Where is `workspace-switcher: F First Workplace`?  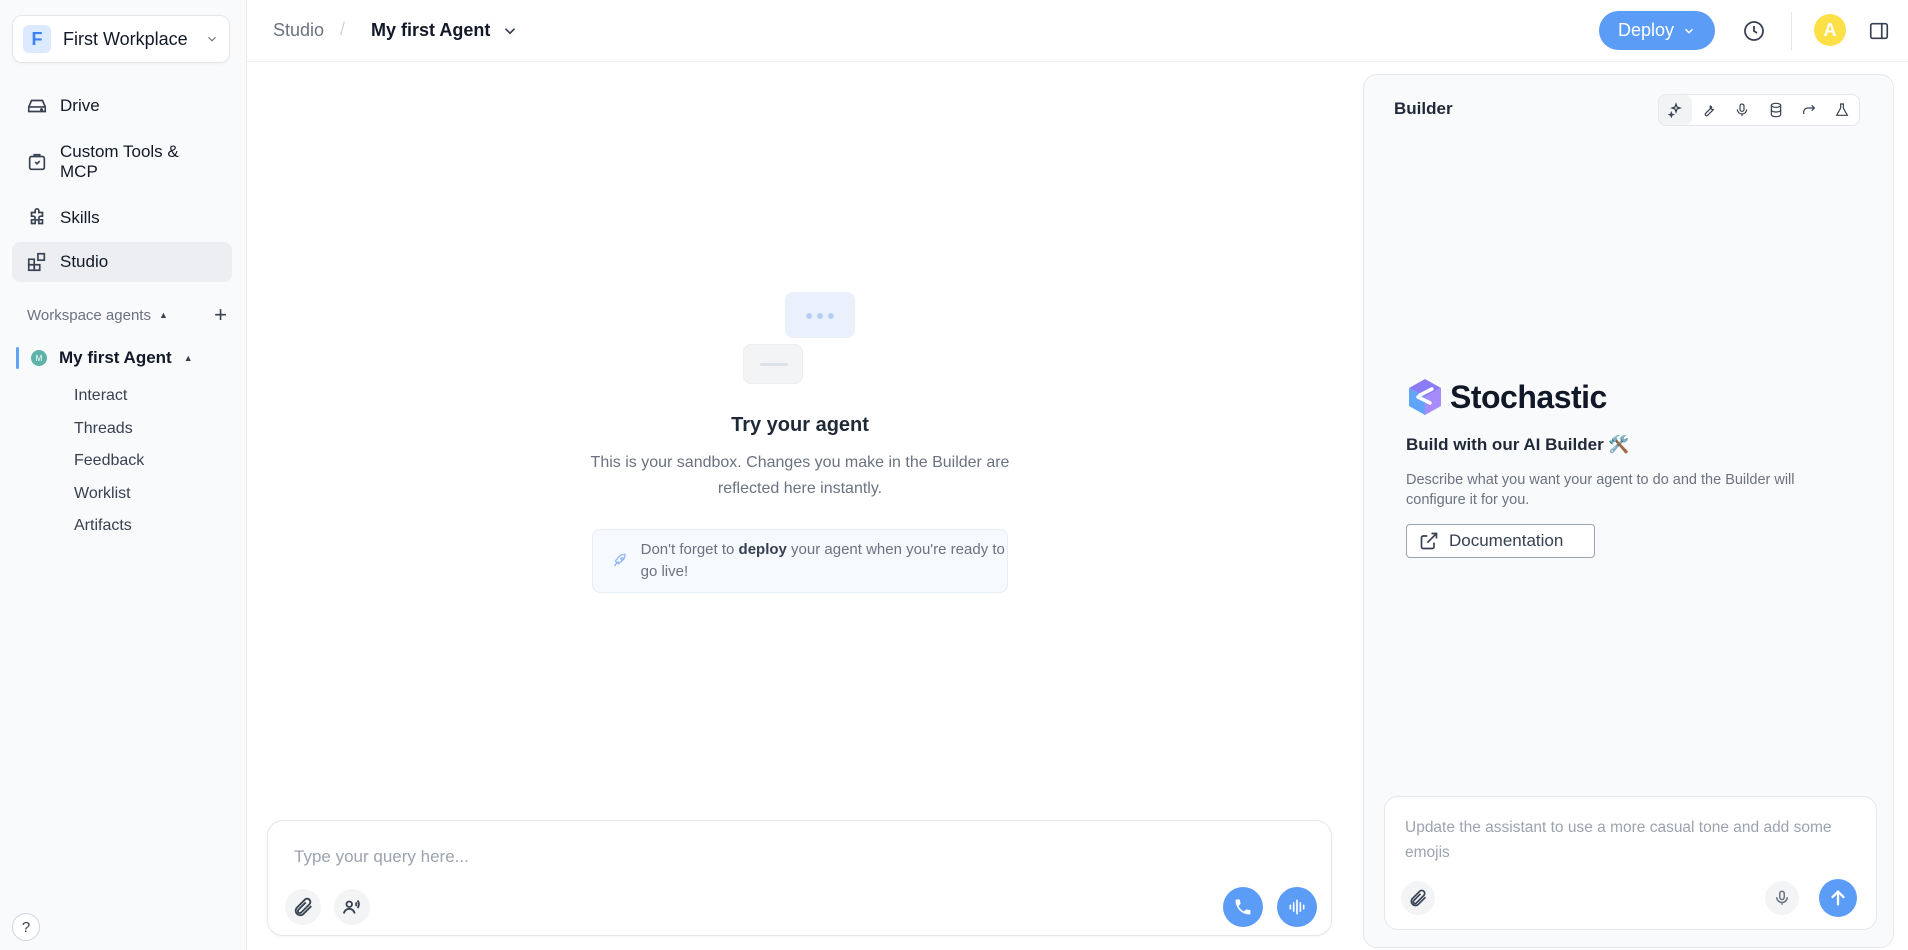 workspace-switcher: F First Workplace is located at coordinates (121, 39).